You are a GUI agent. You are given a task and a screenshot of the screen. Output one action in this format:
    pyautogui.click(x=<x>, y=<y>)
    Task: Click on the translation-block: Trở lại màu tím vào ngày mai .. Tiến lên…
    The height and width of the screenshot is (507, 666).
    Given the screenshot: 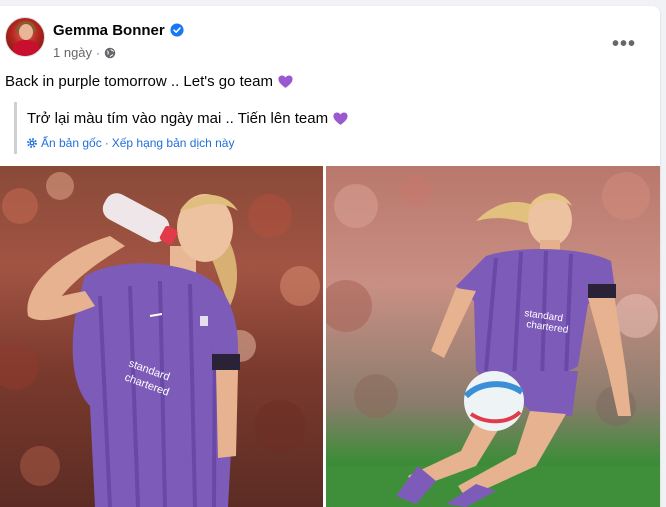 What is the action you would take?
    pyautogui.click(x=294, y=128)
    